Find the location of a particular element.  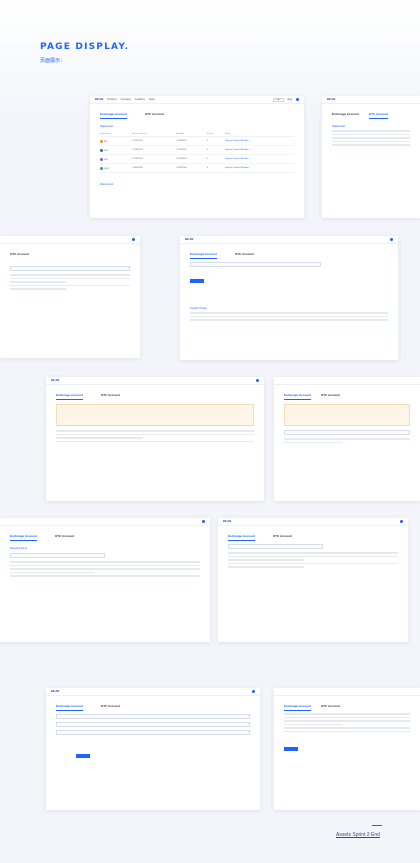

screen-confirm: Exchange Account OTC Account is located at coordinates (347, 749).